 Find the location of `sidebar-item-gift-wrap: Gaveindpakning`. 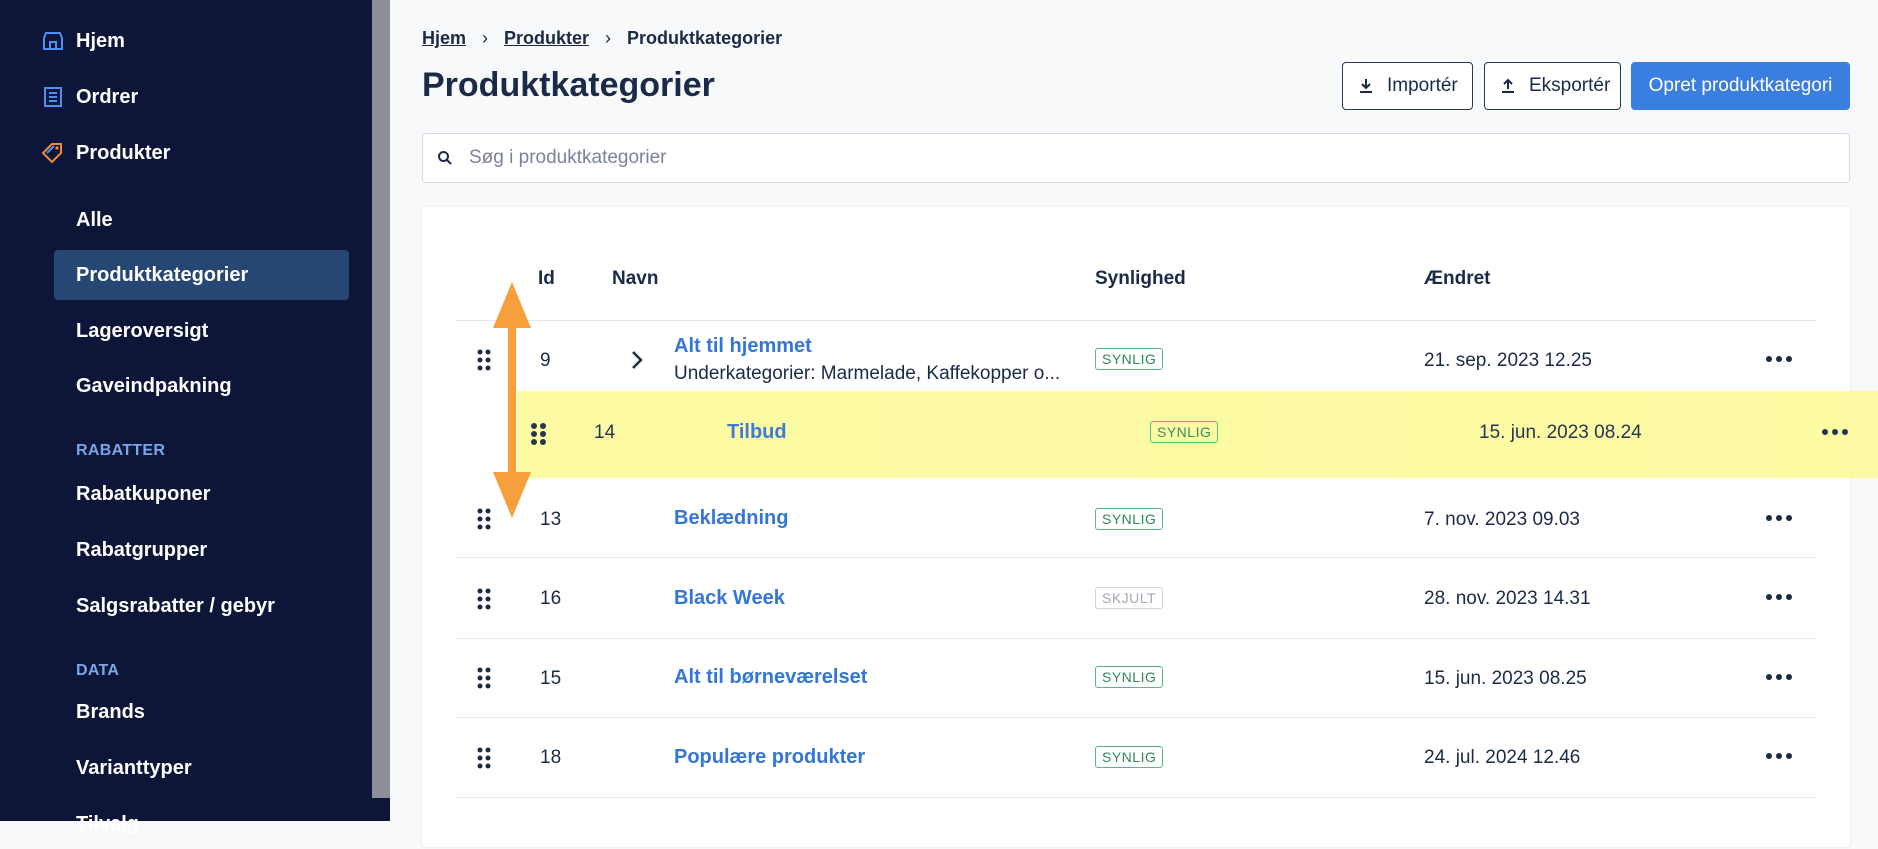

sidebar-item-gift-wrap: Gaveindpakning is located at coordinates (201, 386).